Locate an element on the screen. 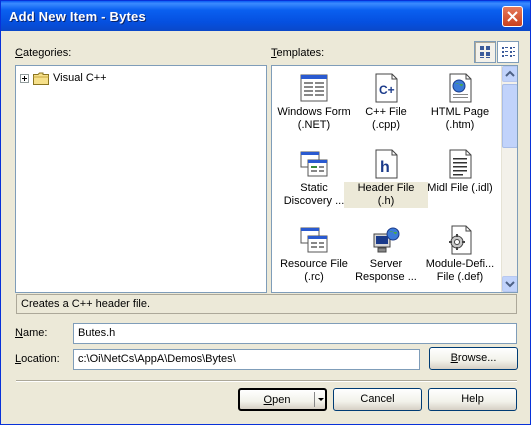 Image resolution: width=531 pixels, height=425 pixels. folder-icon is located at coordinates (41, 78).